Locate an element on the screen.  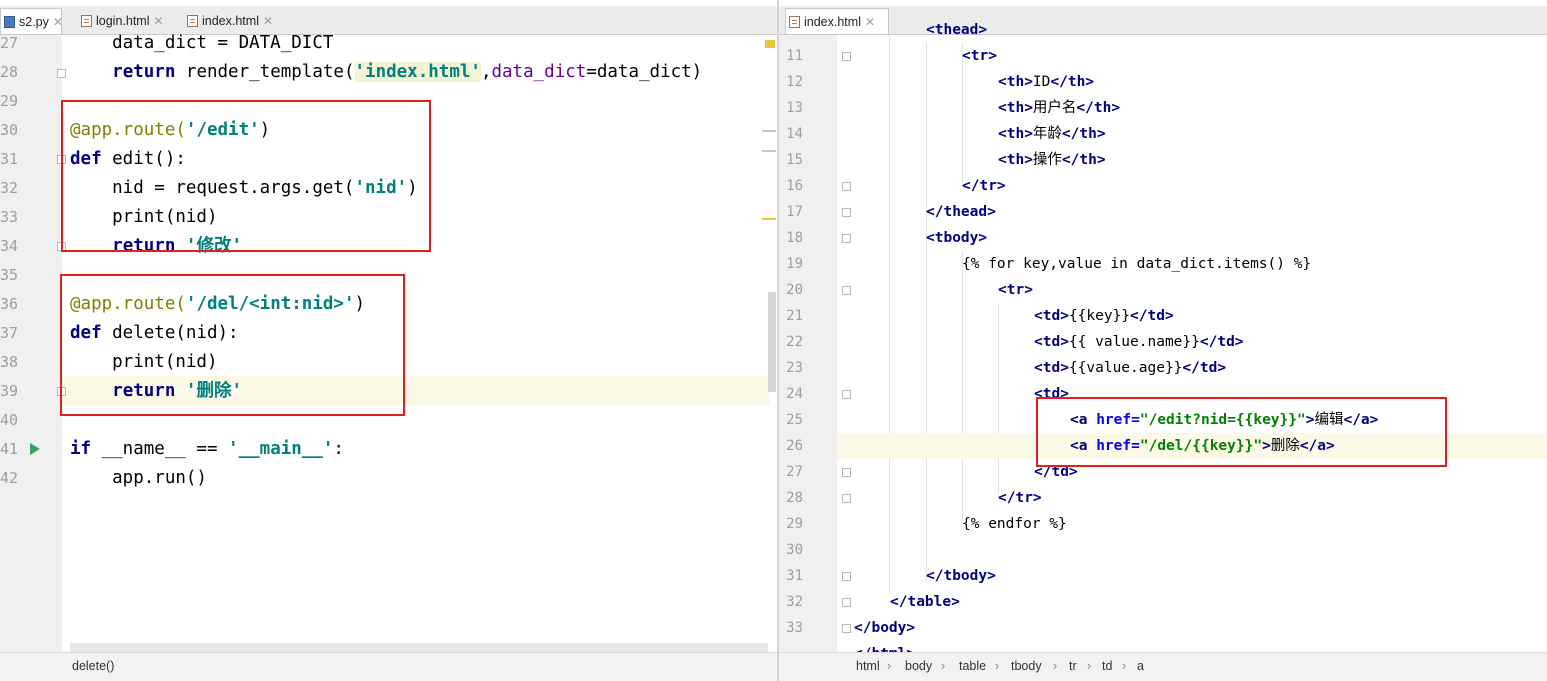
left-status-bar: delete() is located at coordinates (389, 666).